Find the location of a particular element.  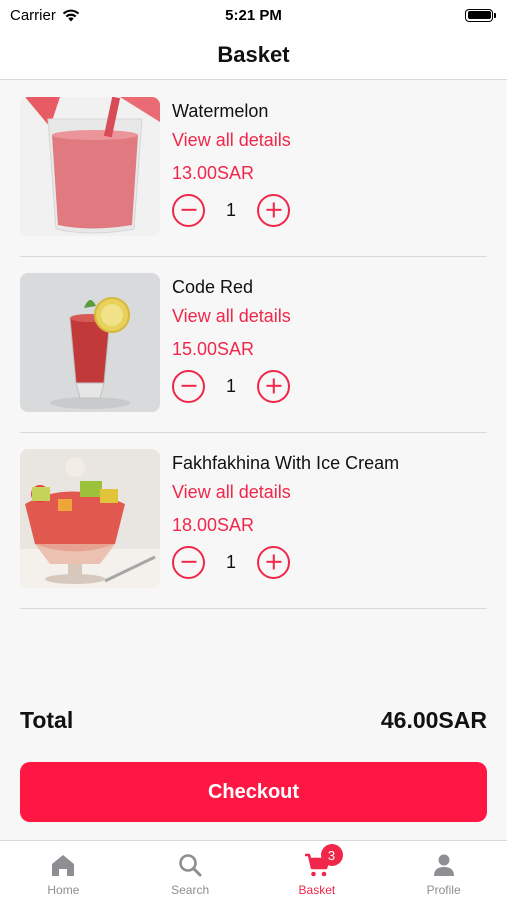

battery-icon is located at coordinates (480, 15).